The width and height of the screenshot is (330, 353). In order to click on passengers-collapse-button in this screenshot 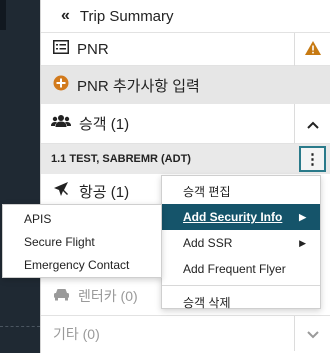, I will do `click(312, 123)`.